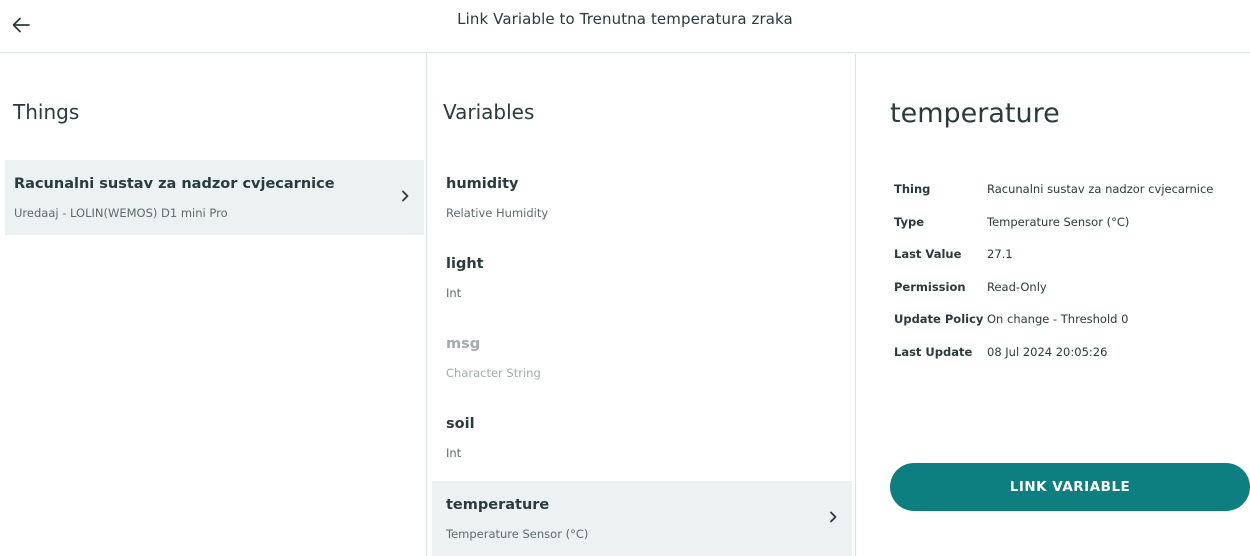 The width and height of the screenshot is (1250, 556). Describe the element at coordinates (939, 319) in the screenshot. I see `detail-label: Update Policy` at that location.